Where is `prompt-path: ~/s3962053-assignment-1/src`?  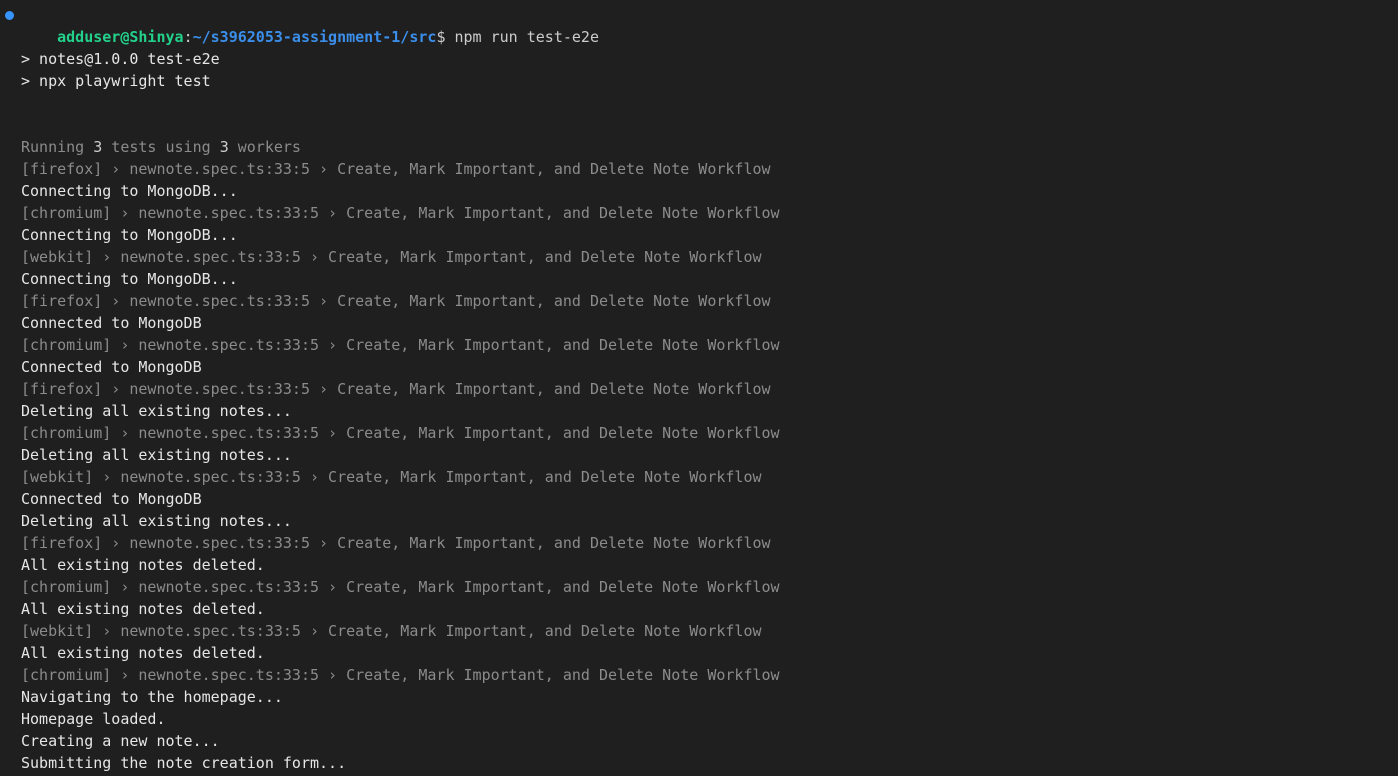
prompt-path: ~/s3962053-assignment-1/src is located at coordinates (314, 37).